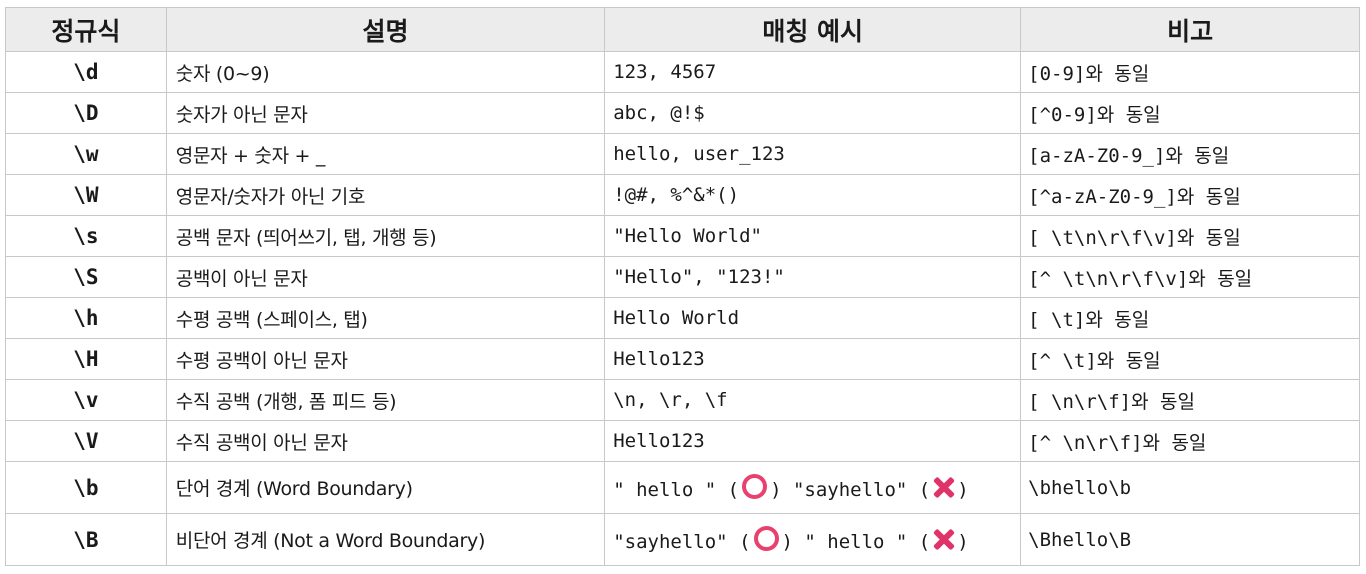  What do you see at coordinates (385, 236) in the screenshot?
I see `description-cell: 공백 문자 (띄어쓰기, 탭, 개행 등)` at bounding box center [385, 236].